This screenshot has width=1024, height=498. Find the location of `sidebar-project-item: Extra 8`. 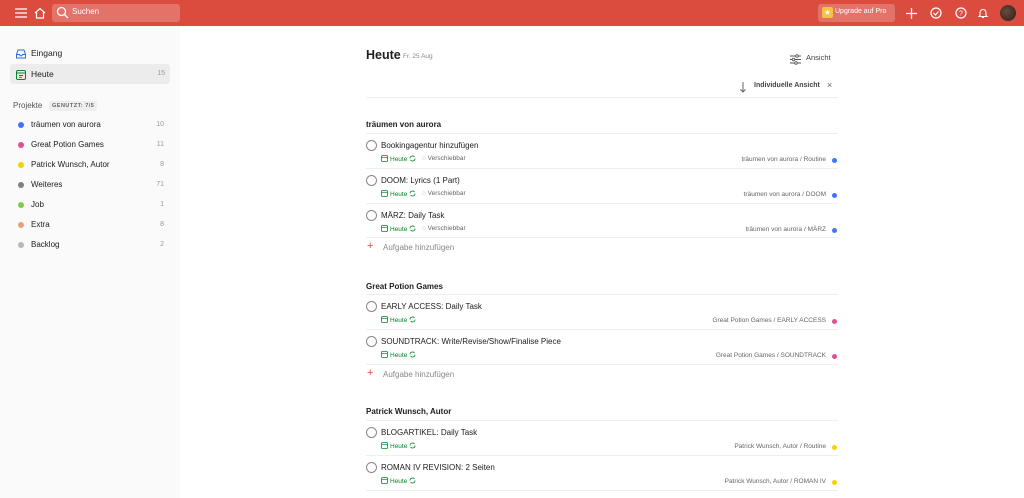

sidebar-project-item: Extra 8 is located at coordinates (90, 225).